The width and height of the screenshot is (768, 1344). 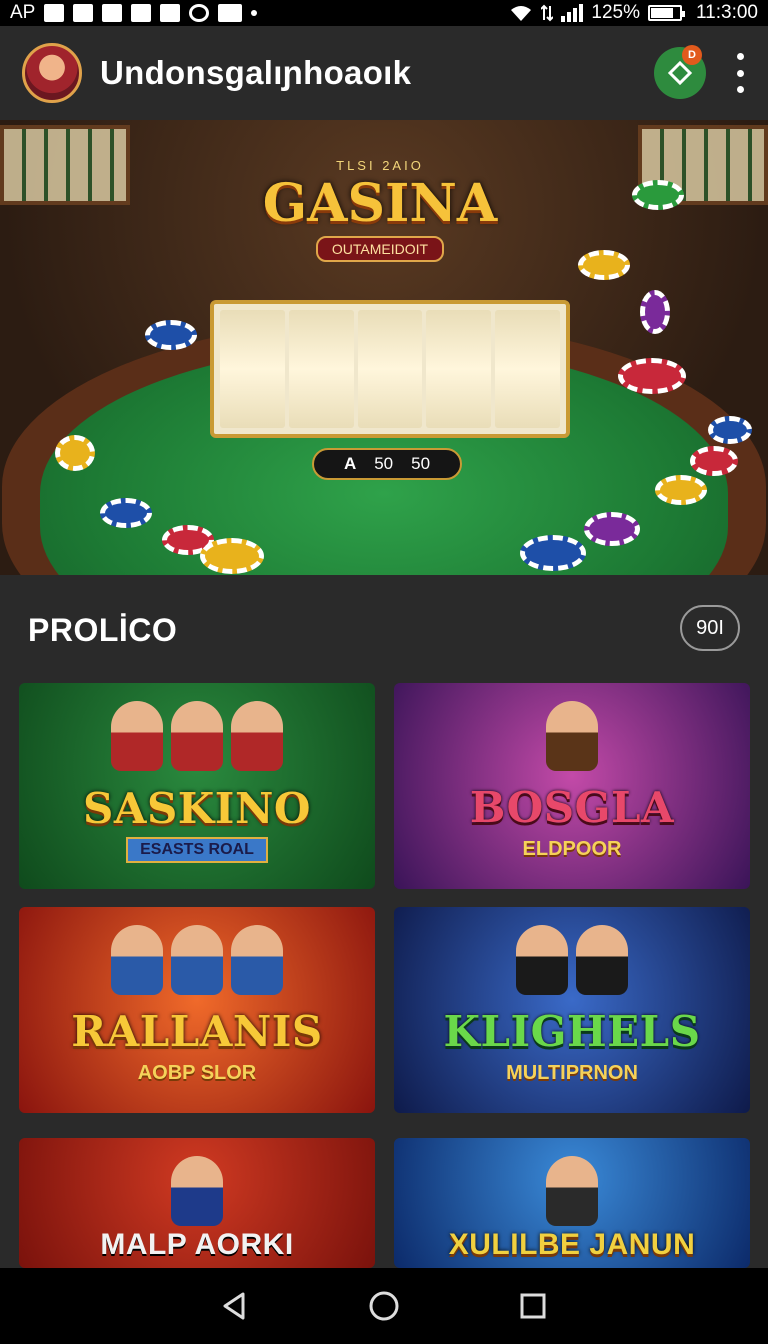 What do you see at coordinates (662, 13) in the screenshot?
I see `battery-fill` at bounding box center [662, 13].